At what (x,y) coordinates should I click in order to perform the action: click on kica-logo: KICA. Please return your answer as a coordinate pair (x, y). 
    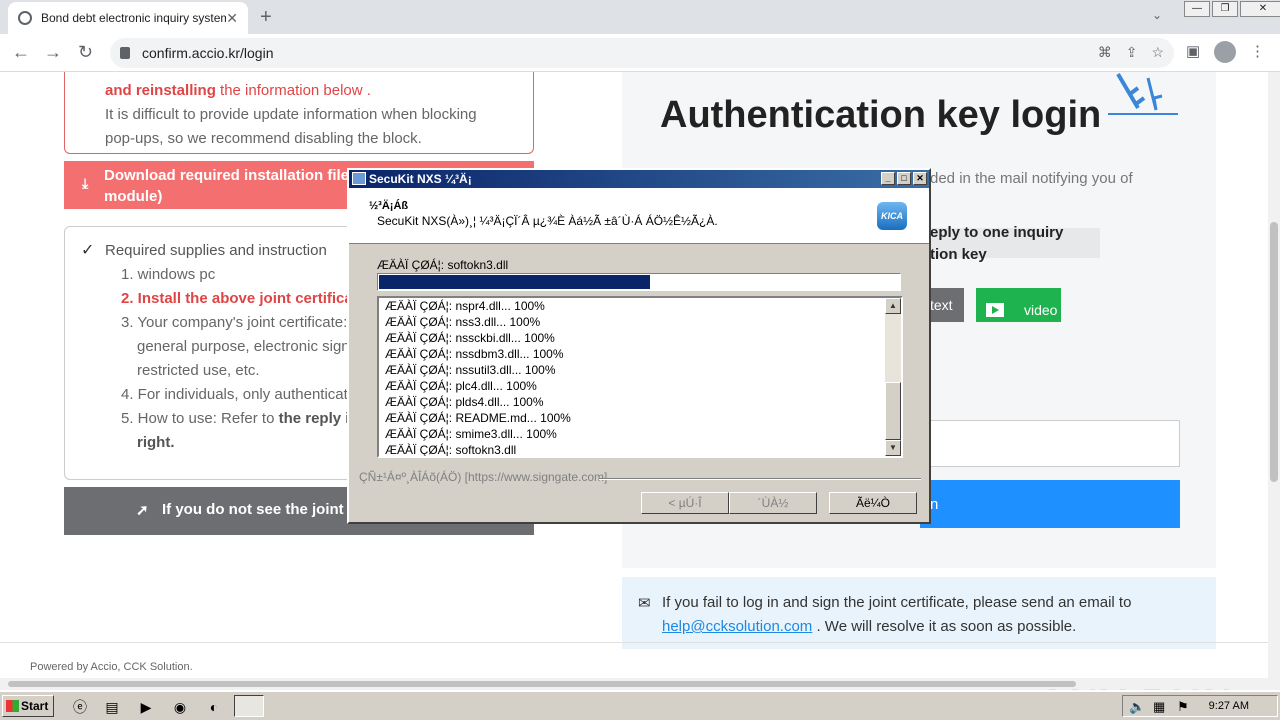
    Looking at the image, I should click on (892, 216).